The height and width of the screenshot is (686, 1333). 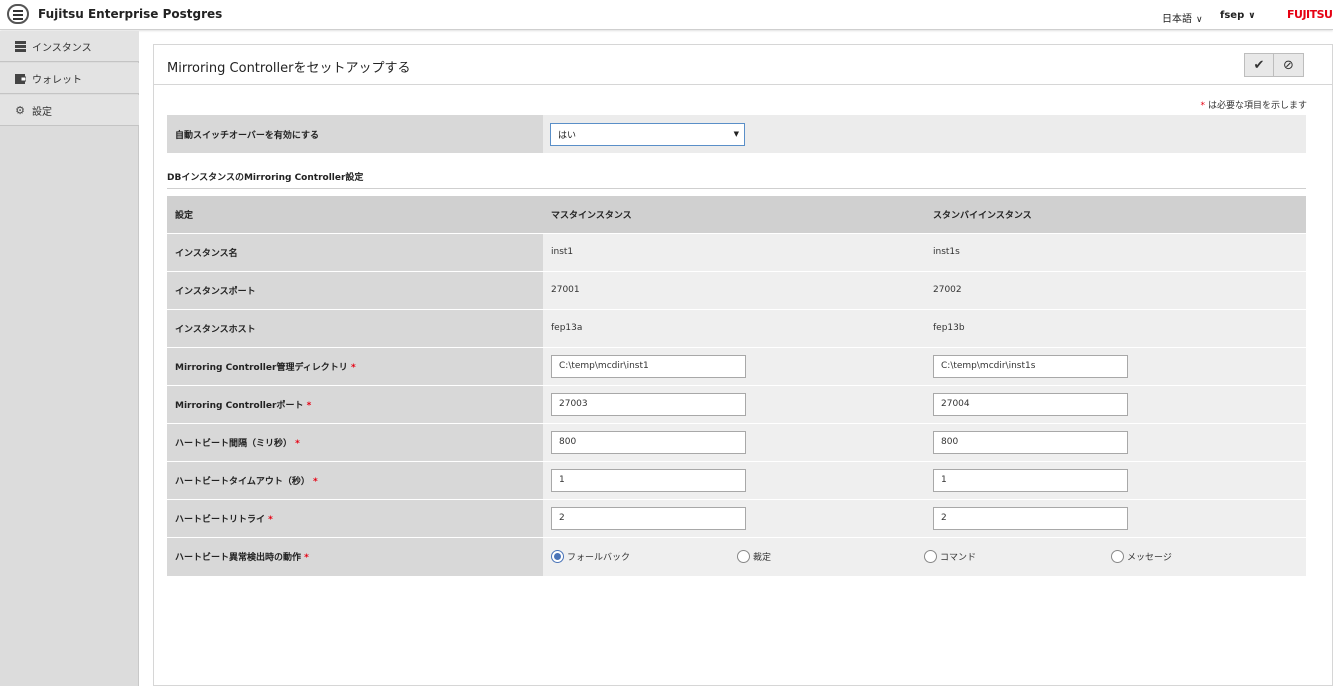 I want to click on fujitsu-logo: FUJITSU, so click(x=1310, y=14).